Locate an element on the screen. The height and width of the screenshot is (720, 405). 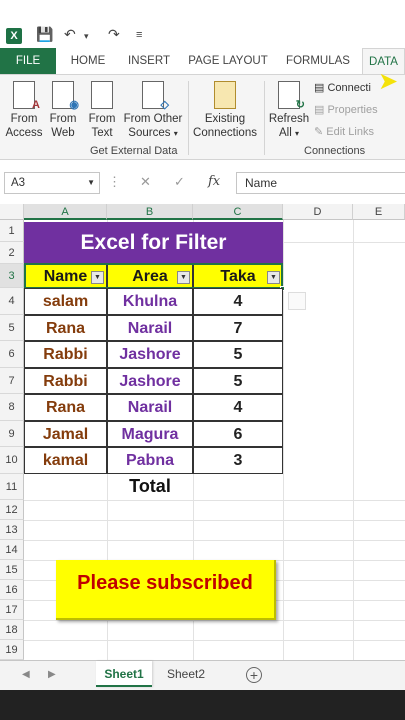
row-header: 1 is located at coordinates (12, 231).